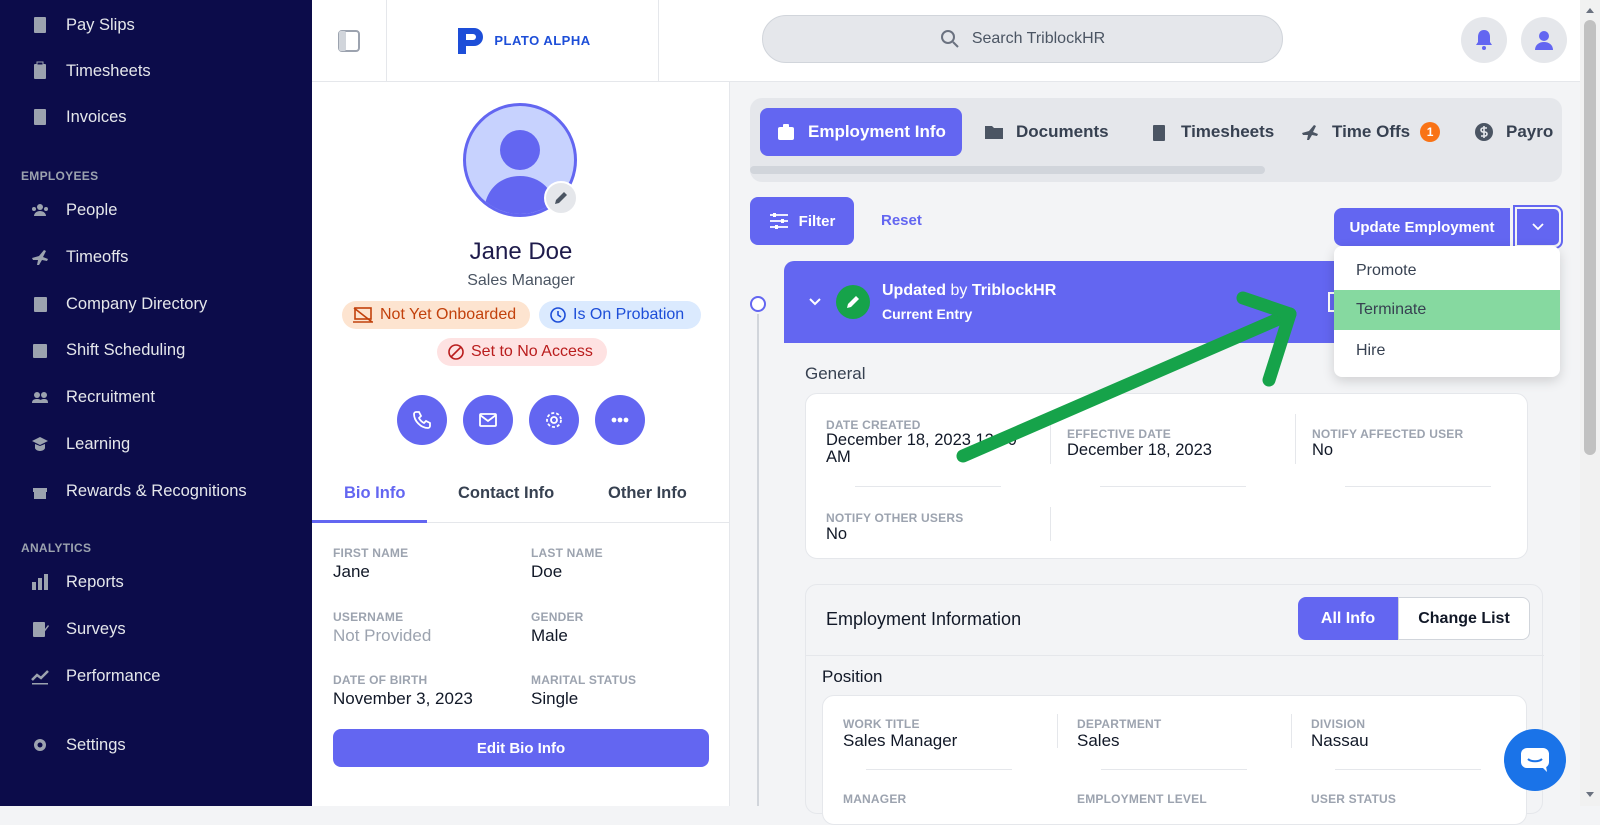  I want to click on tab-payroll: Payro, so click(1513, 132).